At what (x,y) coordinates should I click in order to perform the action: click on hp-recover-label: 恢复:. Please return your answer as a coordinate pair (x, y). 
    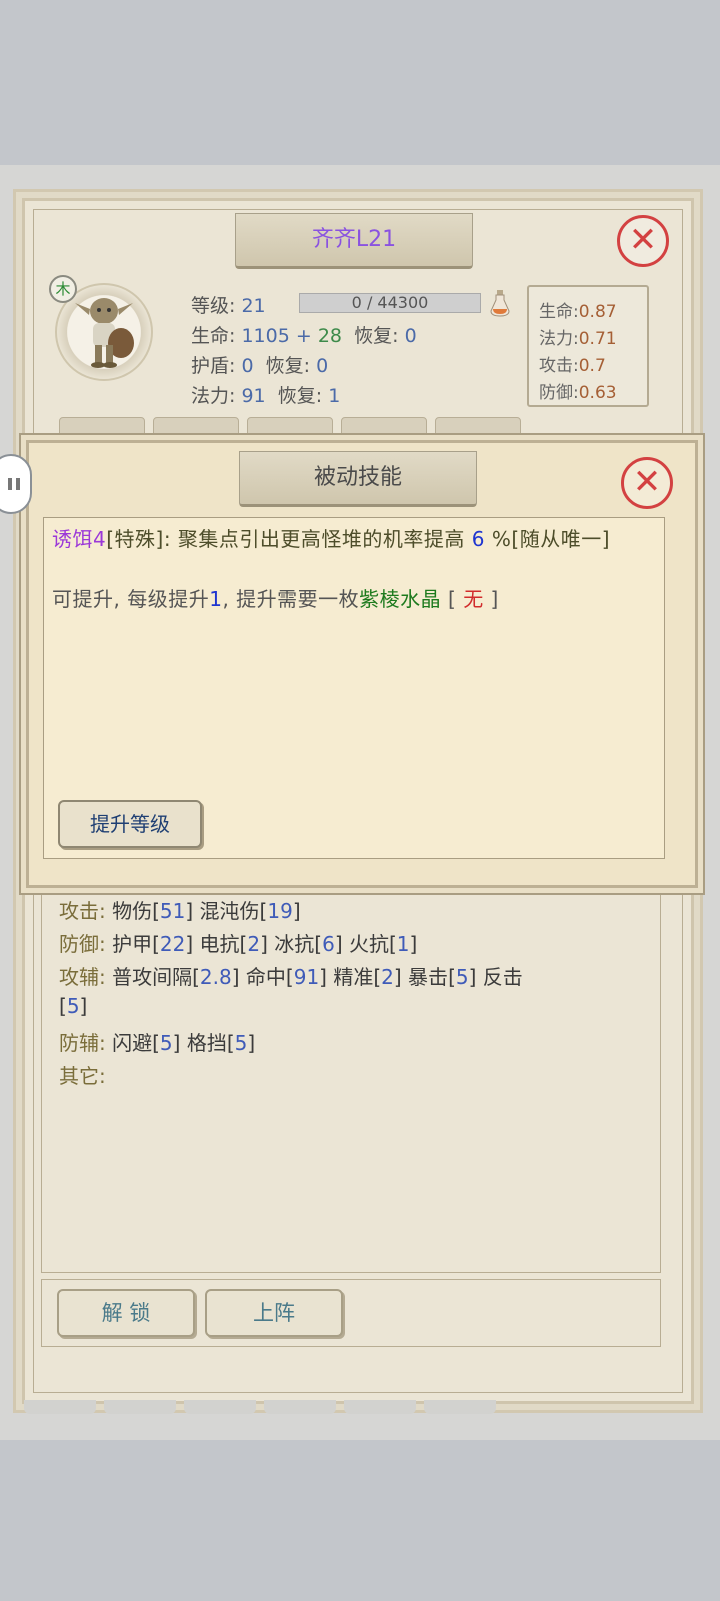
    Looking at the image, I should click on (376, 336).